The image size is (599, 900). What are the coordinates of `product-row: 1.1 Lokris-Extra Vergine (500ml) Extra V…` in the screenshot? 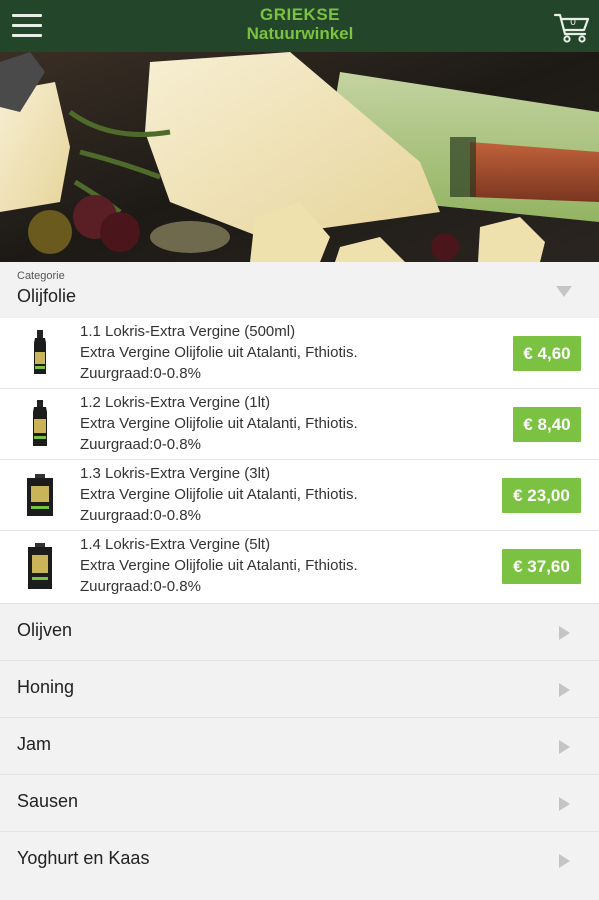 It's located at (299, 353).